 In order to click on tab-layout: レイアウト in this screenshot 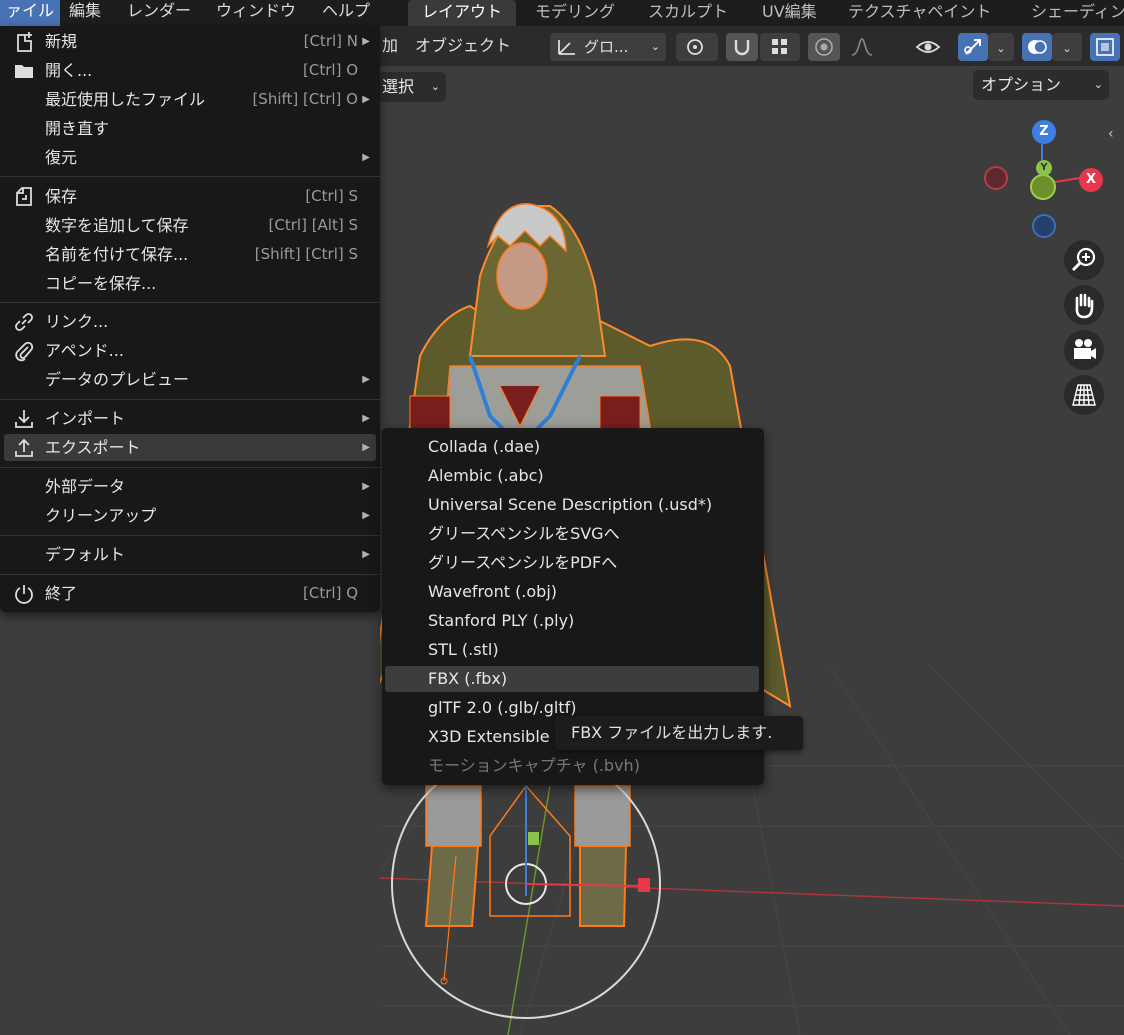, I will do `click(462, 13)`.